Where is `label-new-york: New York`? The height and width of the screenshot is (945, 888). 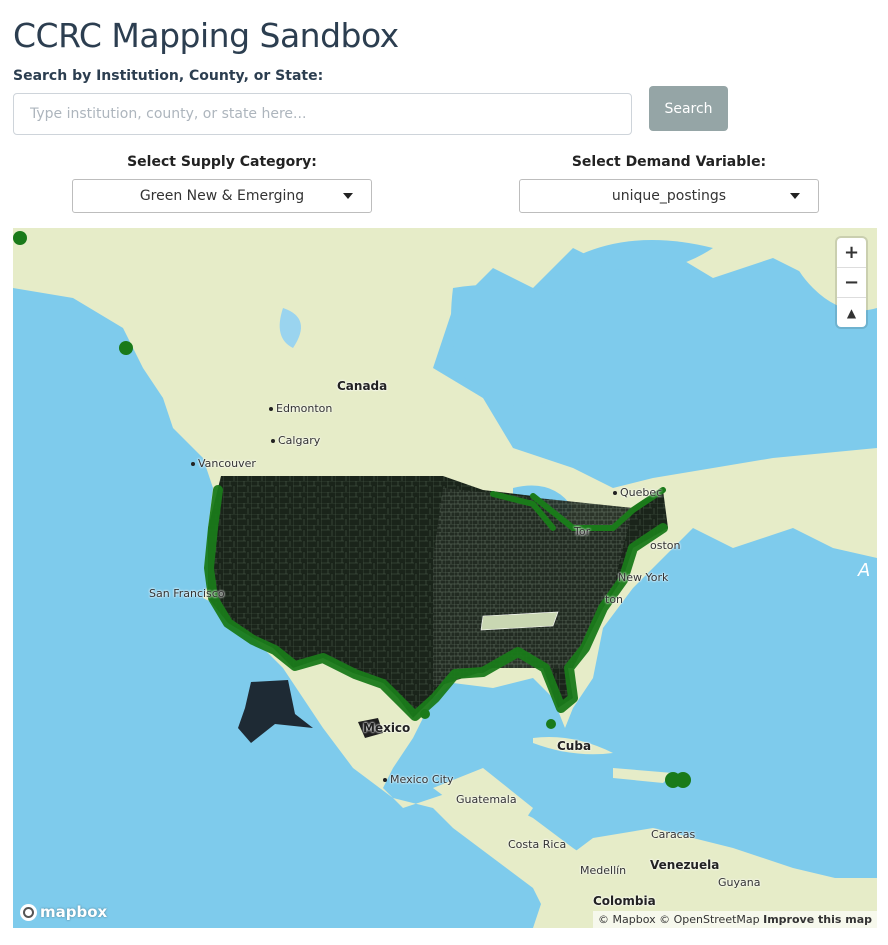 label-new-york: New York is located at coordinates (643, 577).